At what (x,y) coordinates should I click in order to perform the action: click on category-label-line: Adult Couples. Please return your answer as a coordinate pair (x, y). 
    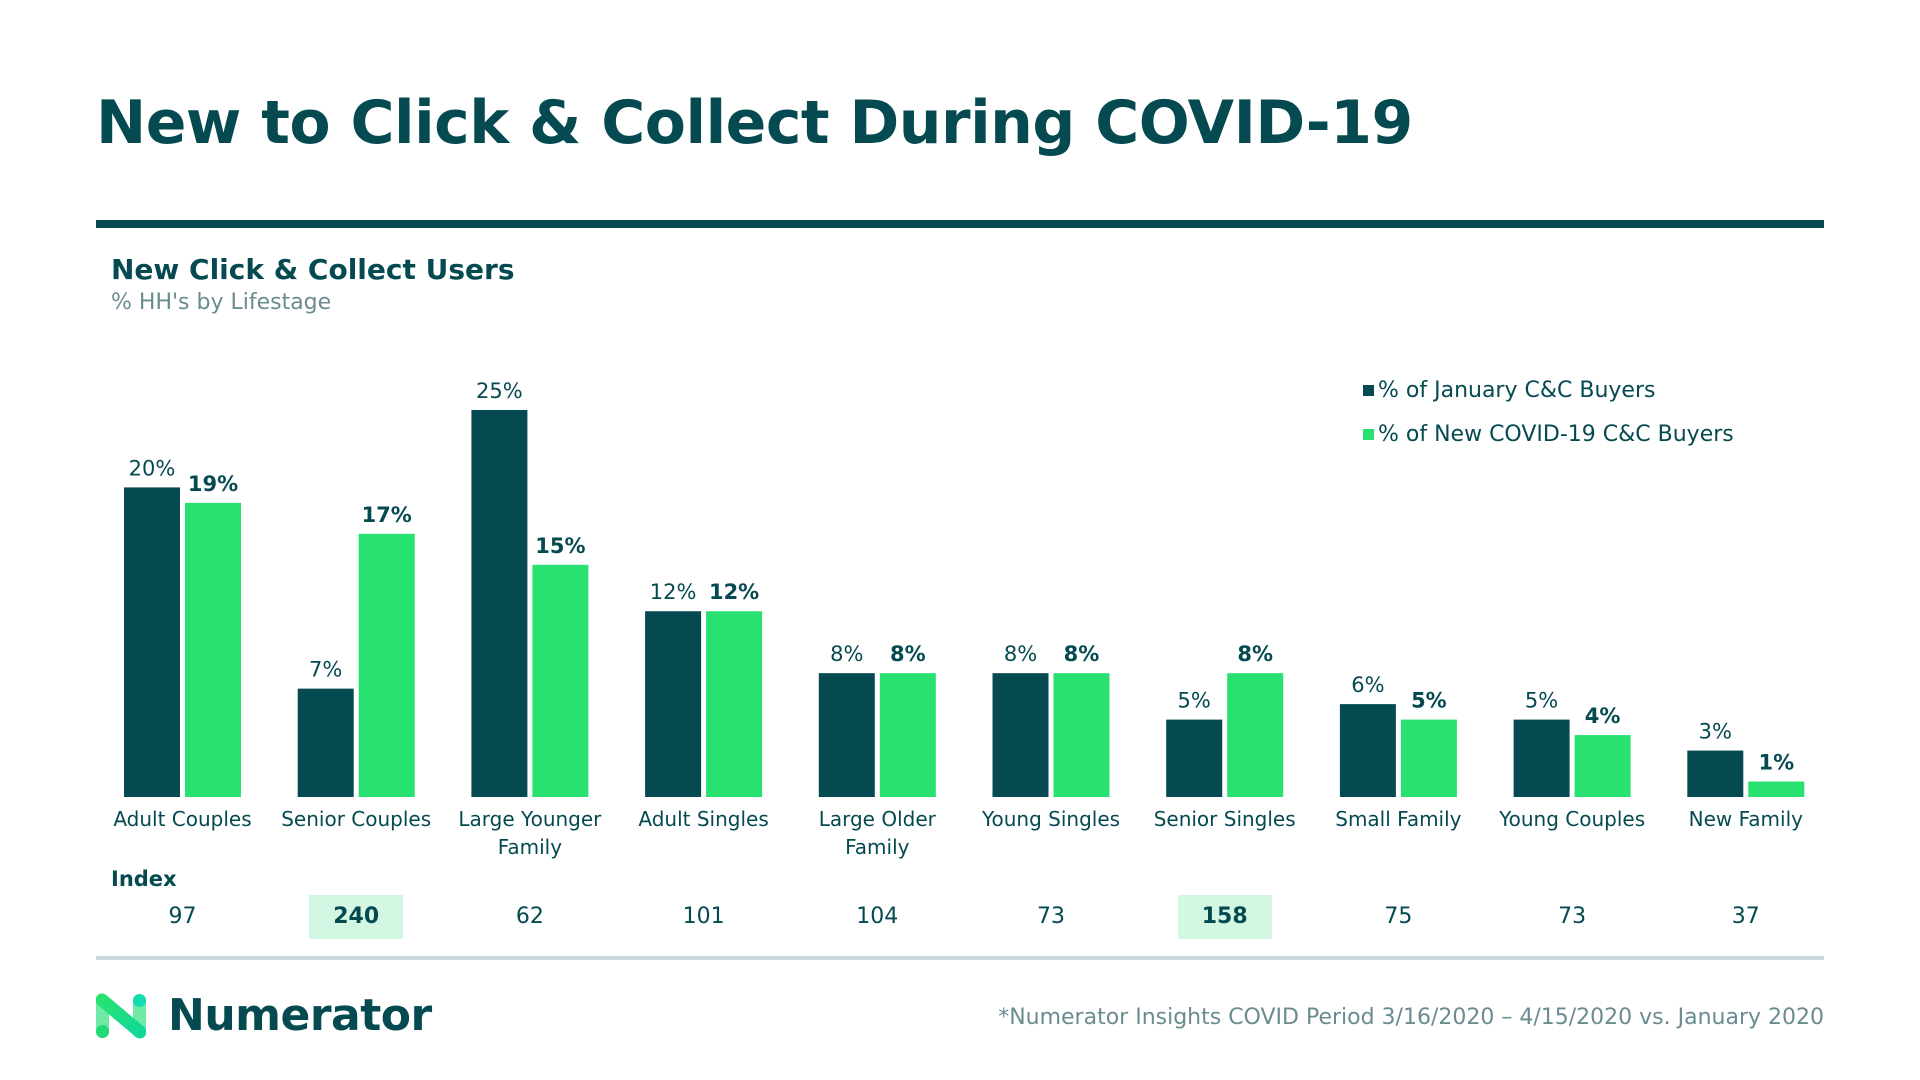
    Looking at the image, I should click on (182, 819).